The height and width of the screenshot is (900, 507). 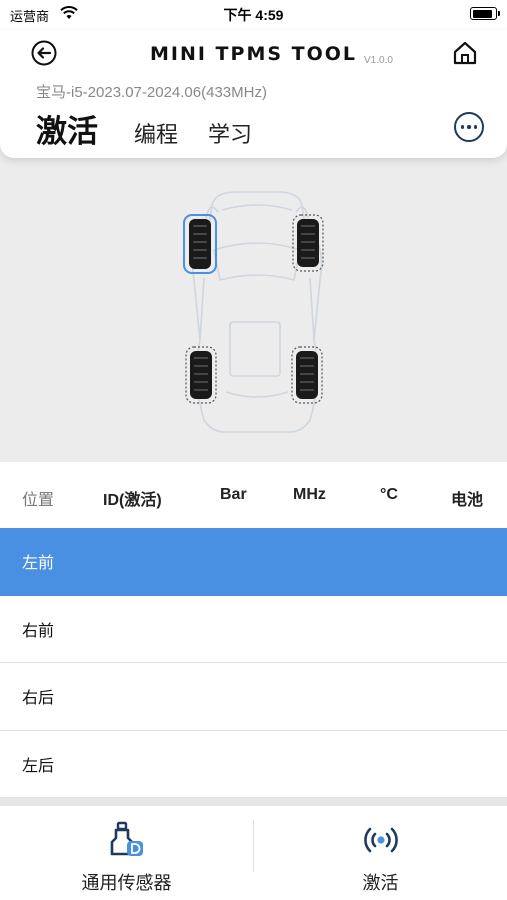 What do you see at coordinates (126, 883) in the screenshot?
I see `sensor-button-label: 通用传感器` at bounding box center [126, 883].